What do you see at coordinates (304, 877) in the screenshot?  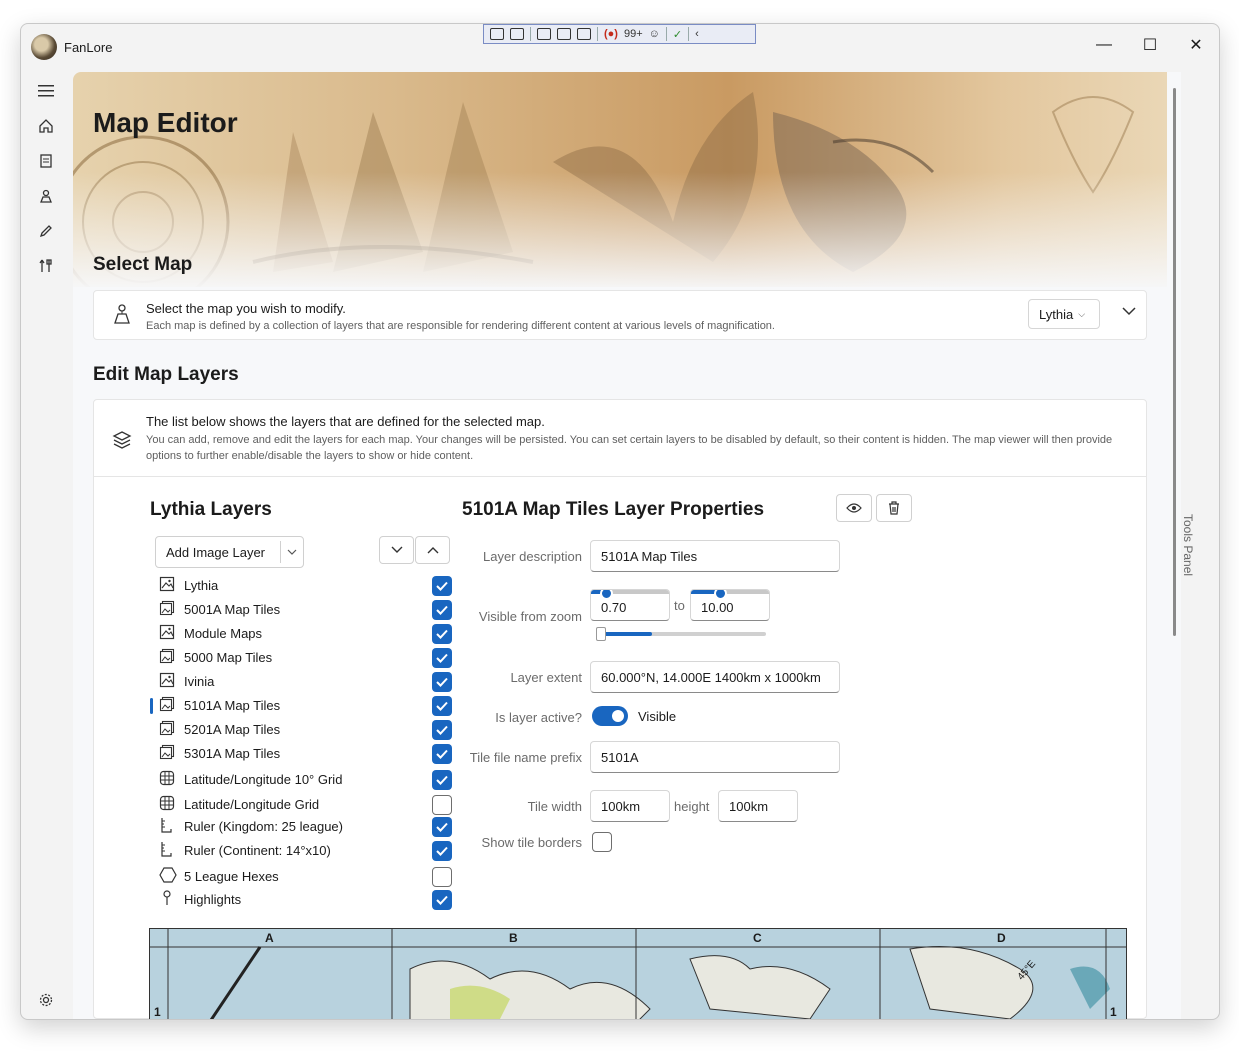 I see `layer-list-item: 5 League Hexes` at bounding box center [304, 877].